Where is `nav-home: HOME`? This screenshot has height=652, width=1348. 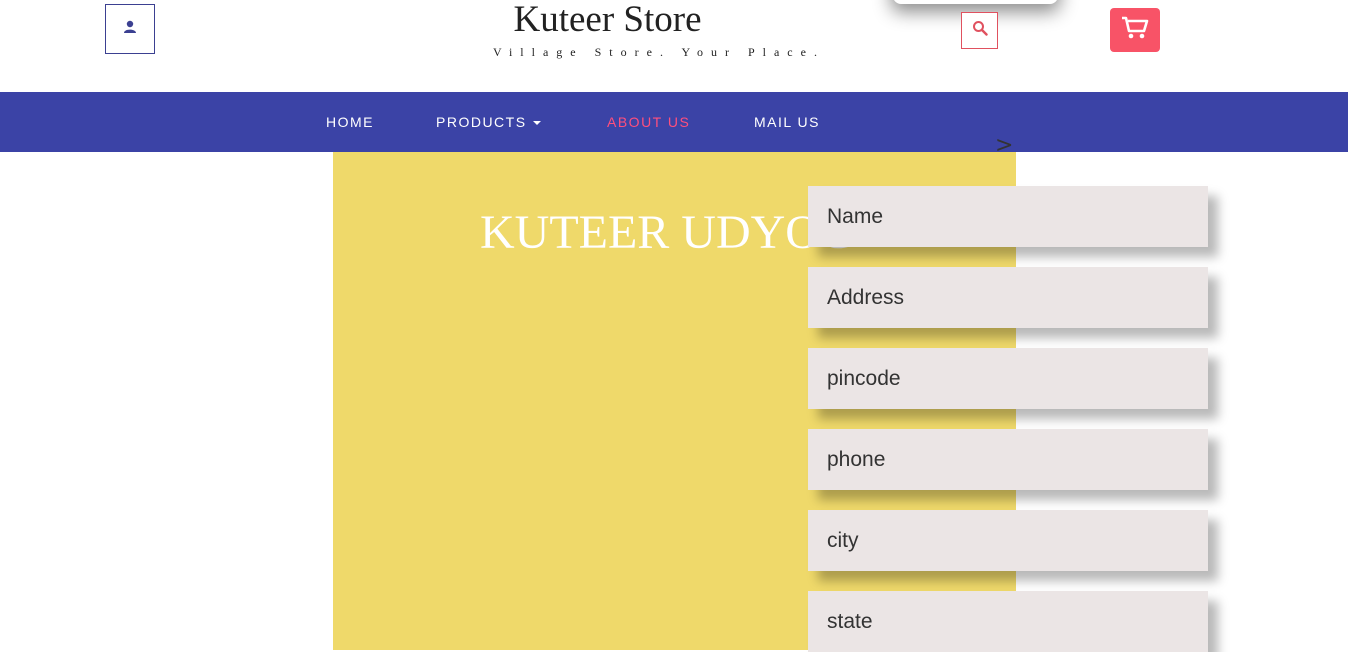
nav-home: HOME is located at coordinates (350, 122).